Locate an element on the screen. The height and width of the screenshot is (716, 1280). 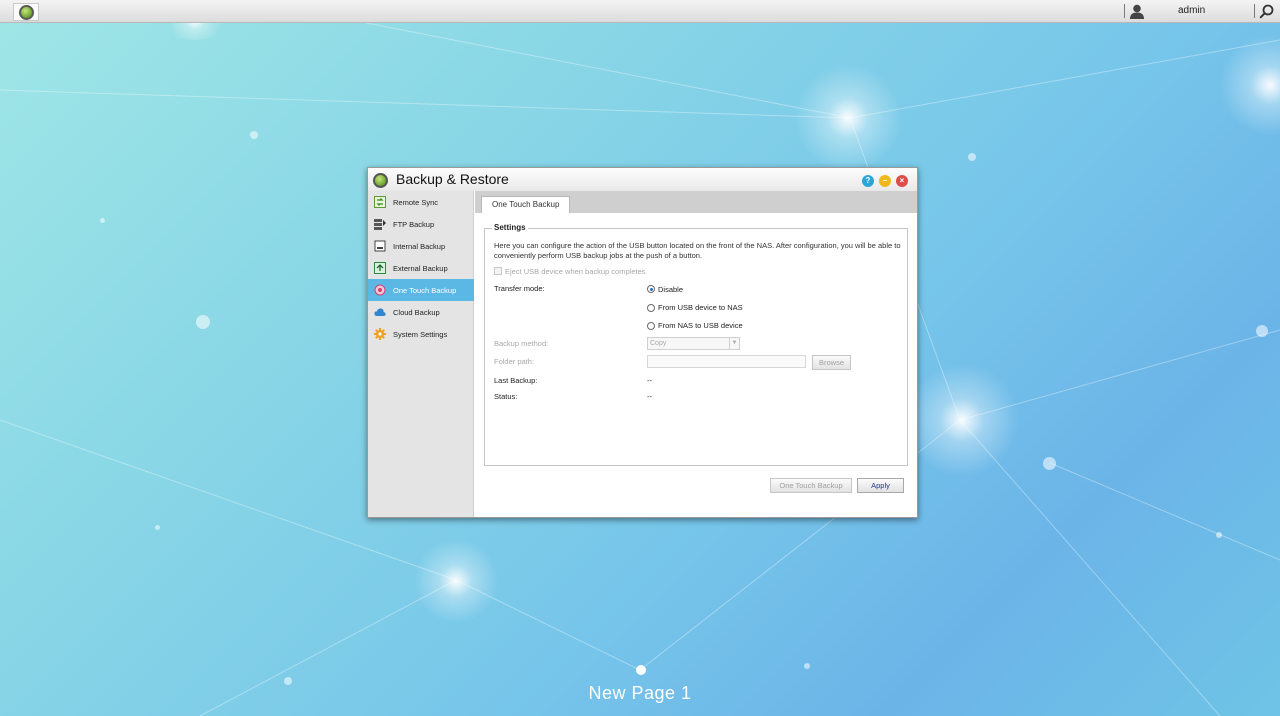
backup-app-icon is located at coordinates (380, 180).